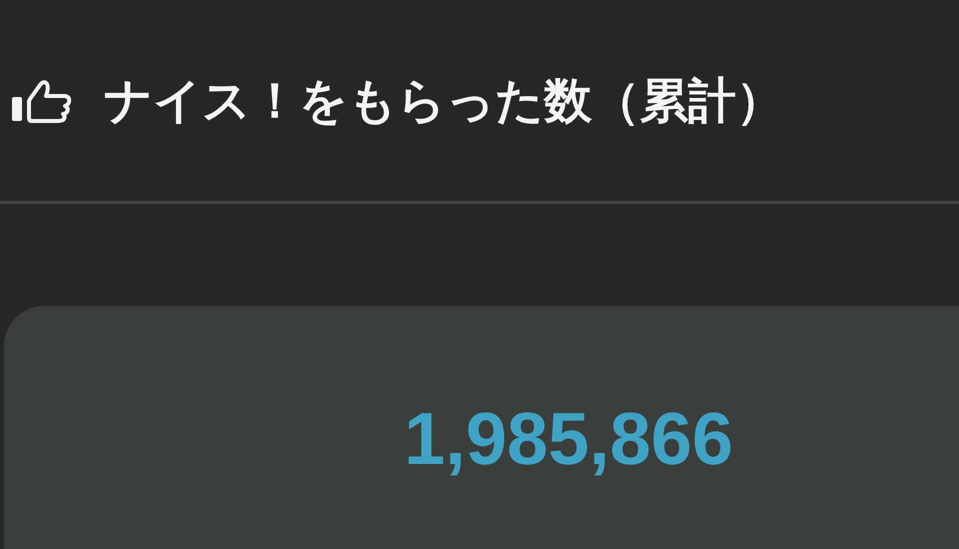 The height and width of the screenshot is (549, 959). What do you see at coordinates (444, 102) in the screenshot?
I see `section-title: ナイス！をもらった数（累計）` at bounding box center [444, 102].